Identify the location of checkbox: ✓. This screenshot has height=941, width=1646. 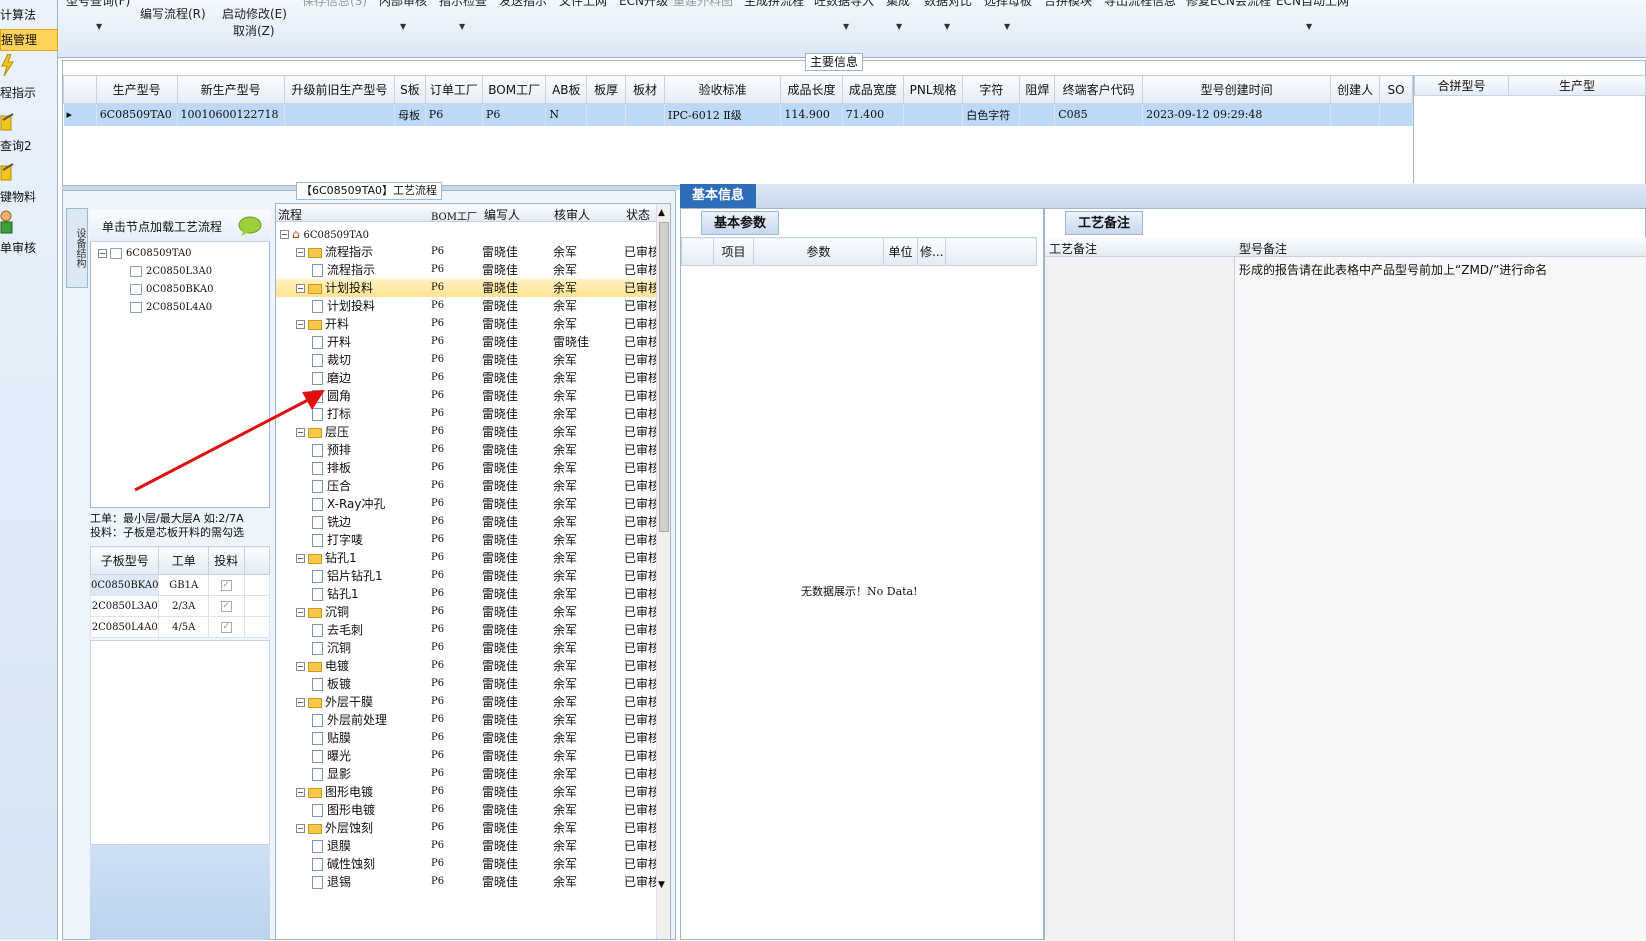
(226, 627).